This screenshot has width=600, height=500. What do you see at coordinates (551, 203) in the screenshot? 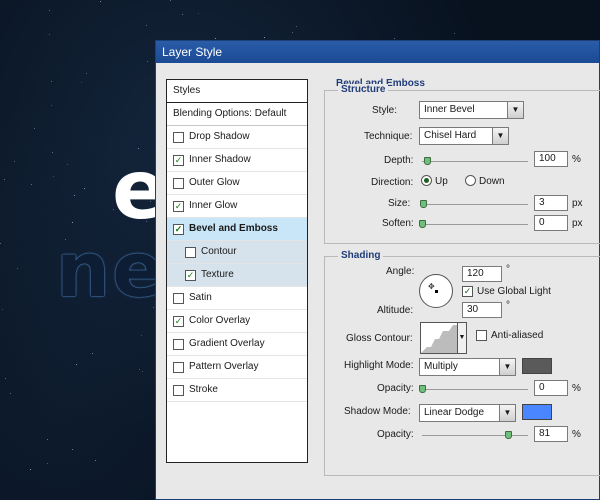
I see `size-field: 3` at bounding box center [551, 203].